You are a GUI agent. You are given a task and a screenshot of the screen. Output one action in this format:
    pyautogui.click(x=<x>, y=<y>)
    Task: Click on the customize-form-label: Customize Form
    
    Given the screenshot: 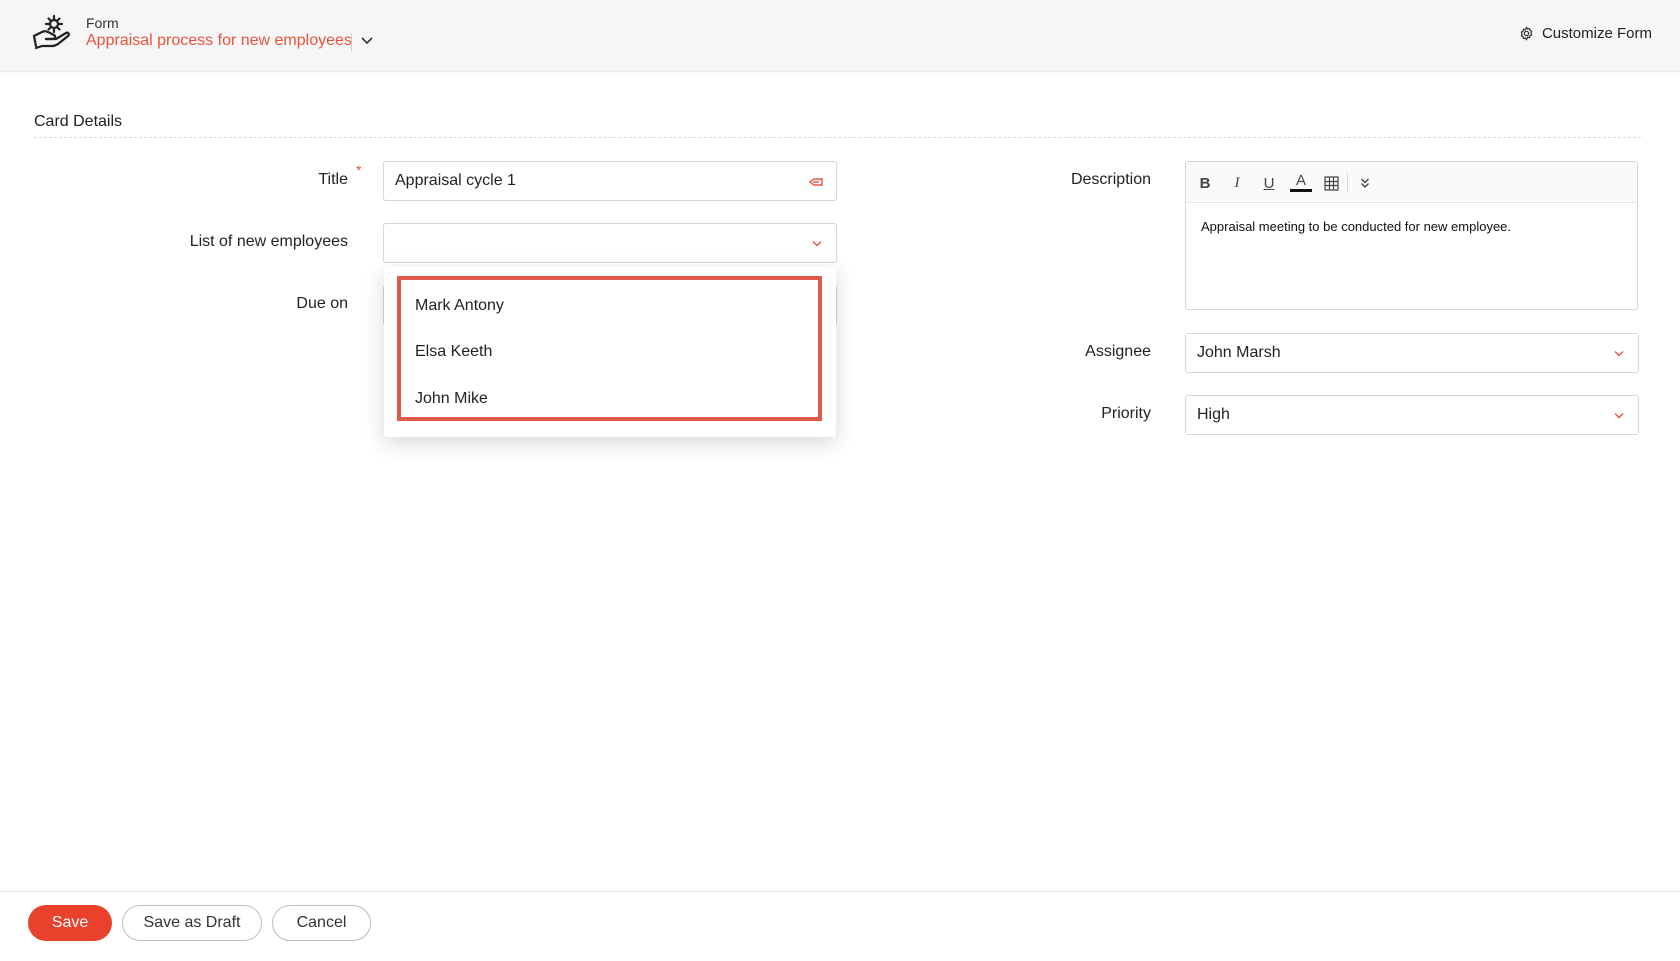 What is the action you would take?
    pyautogui.click(x=1596, y=33)
    